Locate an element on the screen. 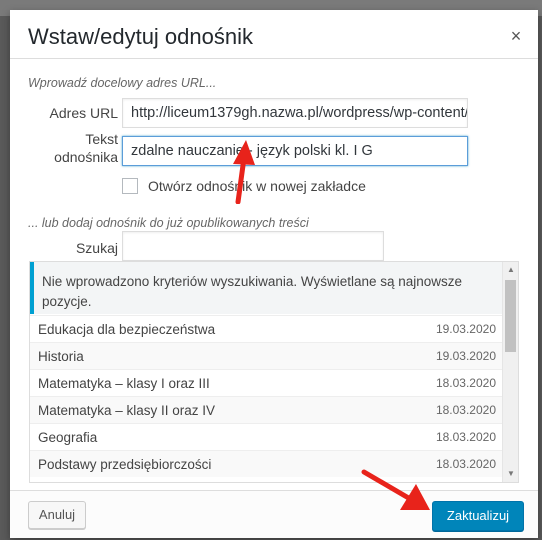 The height and width of the screenshot is (540, 542). result-row: Matematyka – klasy II oraz IV 18.03.2020 is located at coordinates (267, 409).